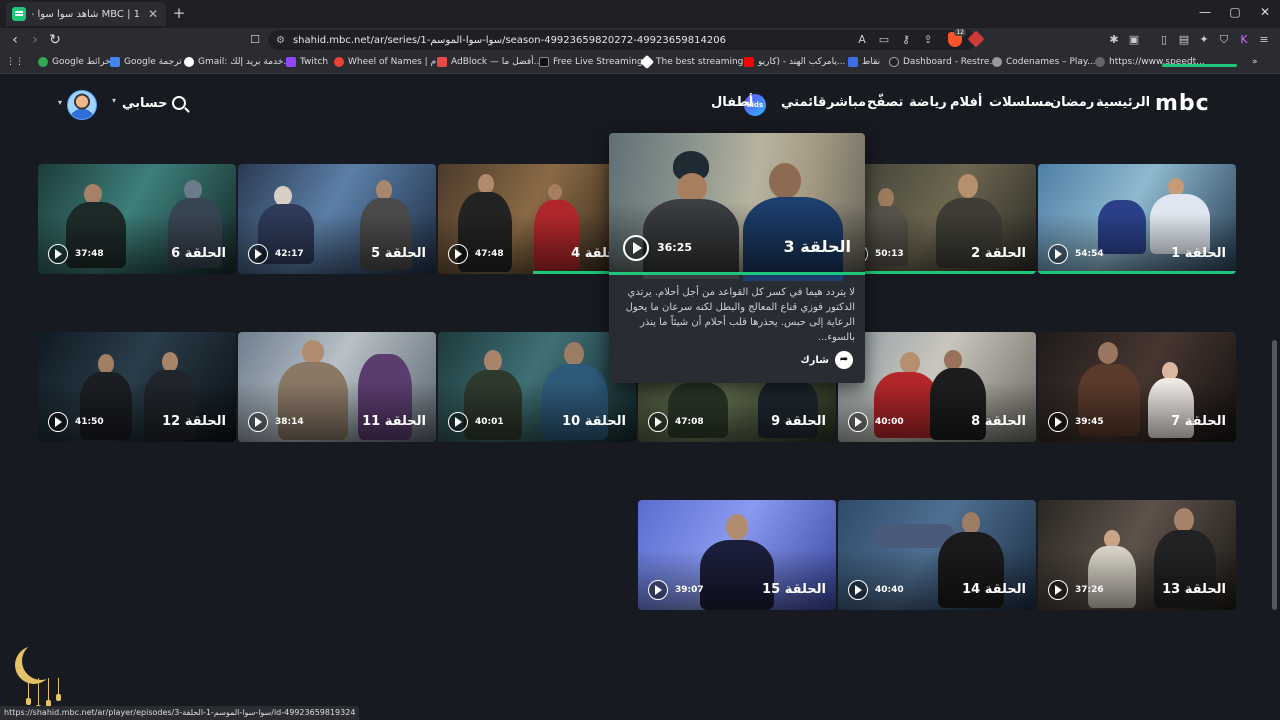 This screenshot has width=1280, height=720. I want to click on close-window-button: ✕, so click(1265, 12).